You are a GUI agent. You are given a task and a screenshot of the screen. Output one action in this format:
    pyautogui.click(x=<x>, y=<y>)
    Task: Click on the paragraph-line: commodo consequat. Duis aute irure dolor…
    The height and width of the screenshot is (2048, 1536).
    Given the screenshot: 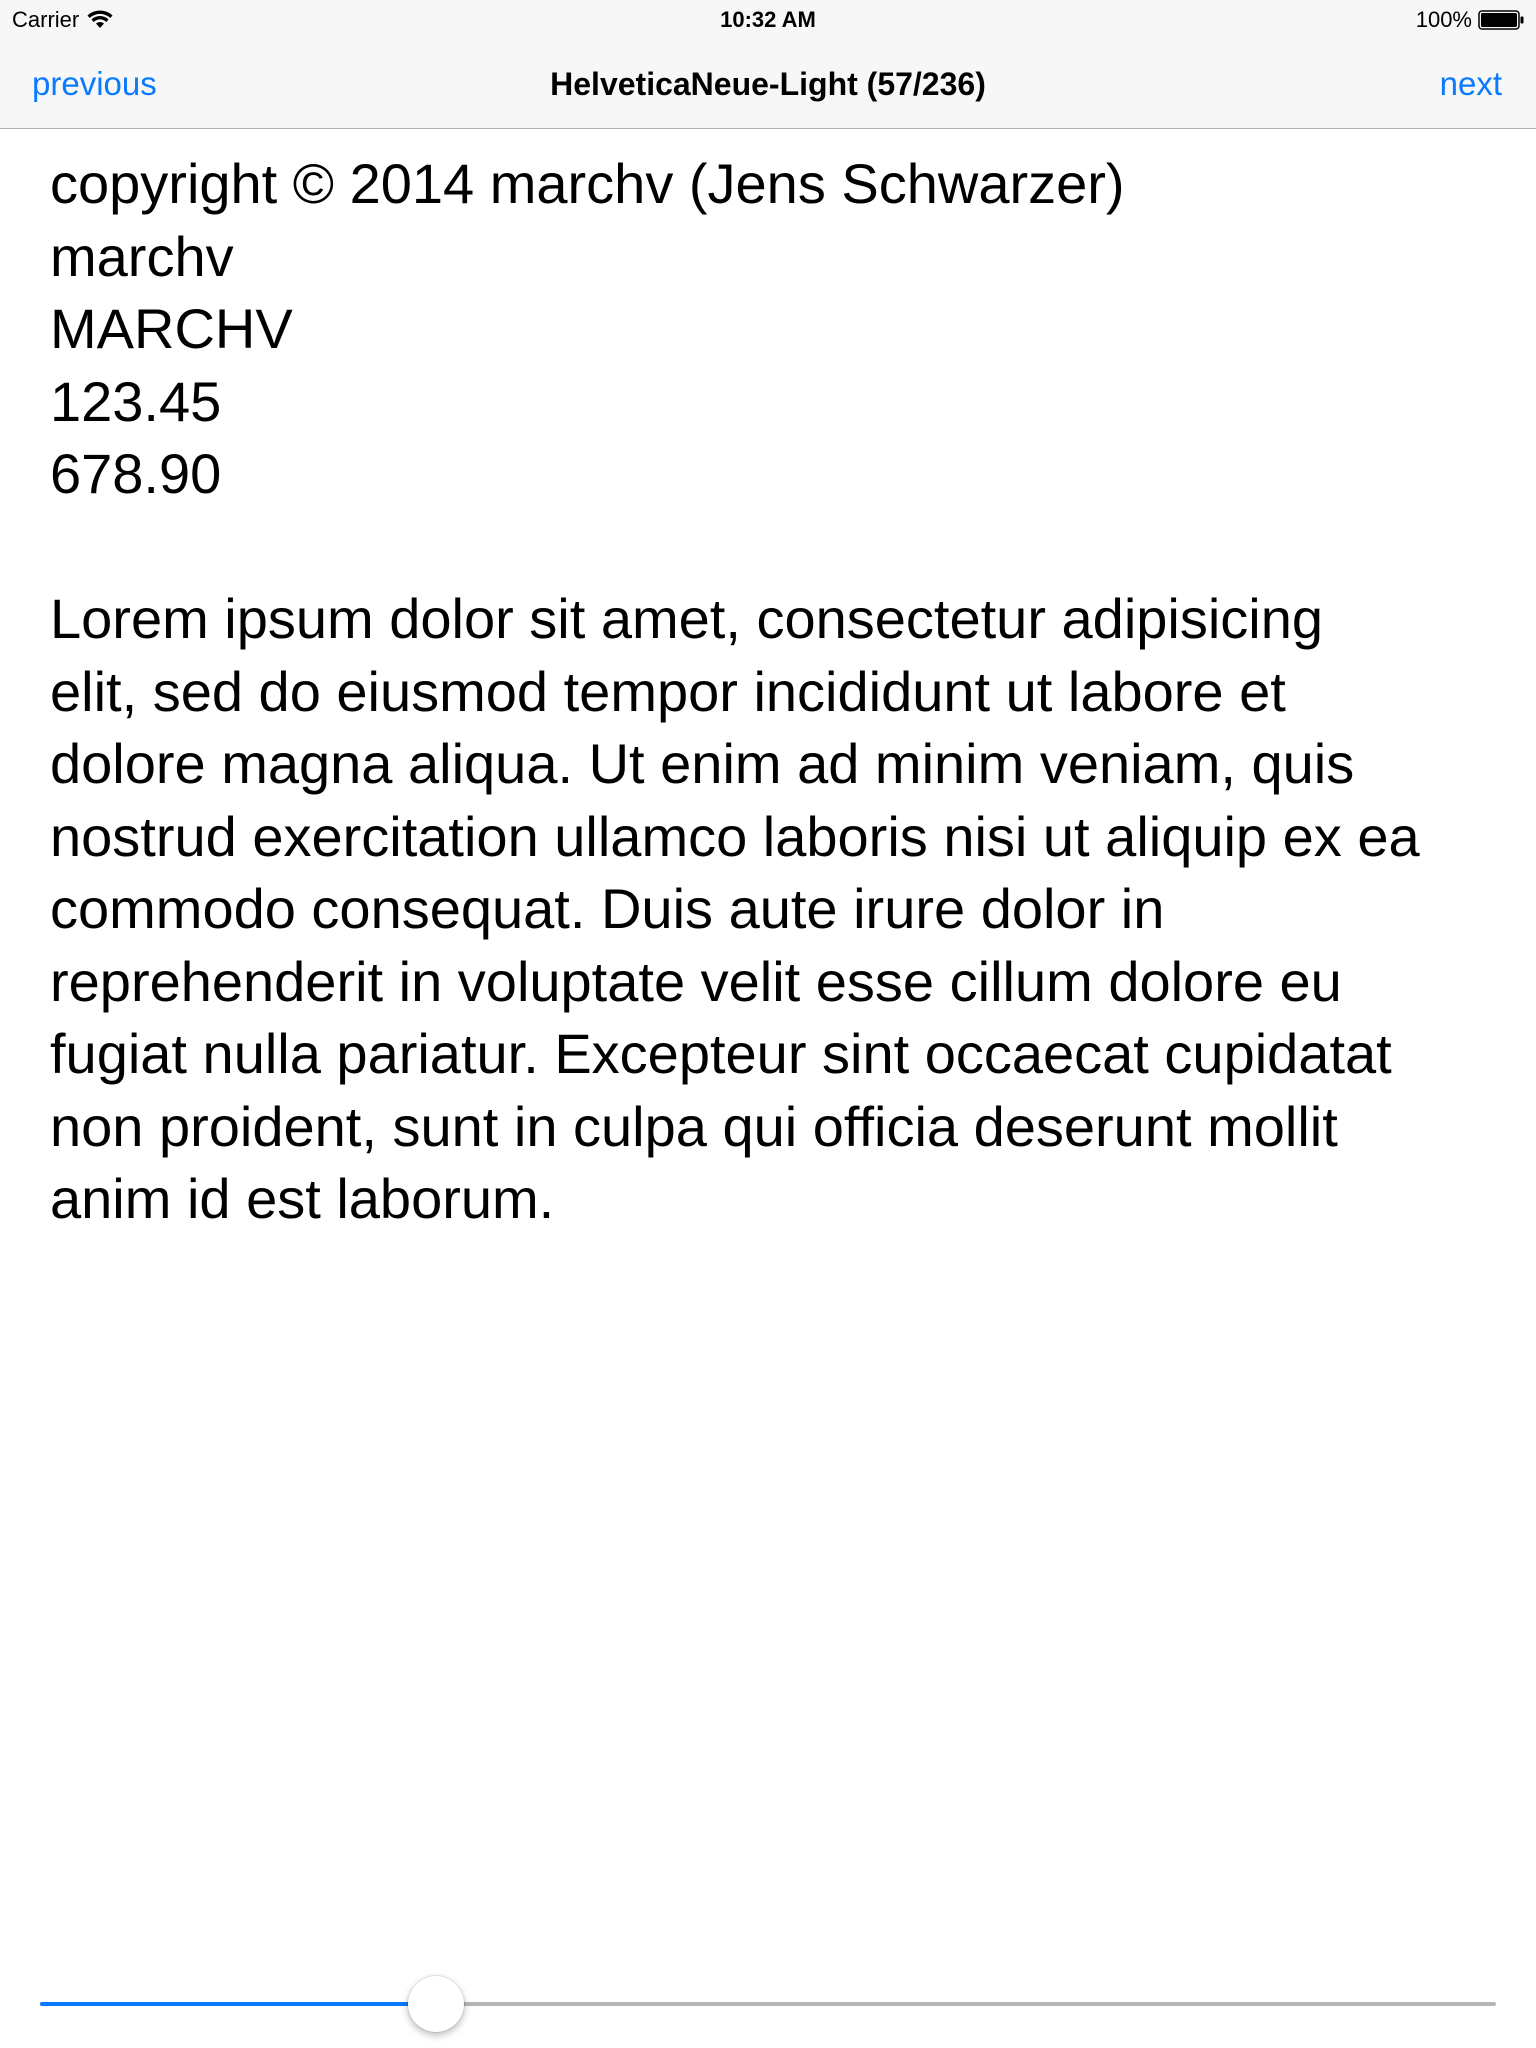 What is the action you would take?
    pyautogui.click(x=607, y=908)
    